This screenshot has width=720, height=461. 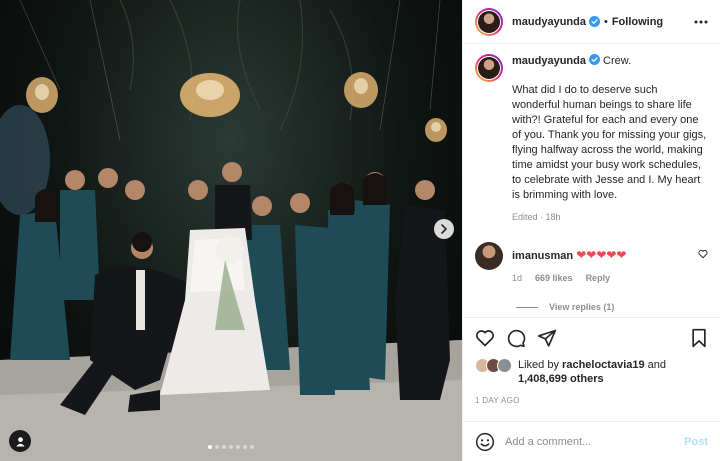 What do you see at coordinates (553, 217) in the screenshot?
I see `edited-time: 18h` at bounding box center [553, 217].